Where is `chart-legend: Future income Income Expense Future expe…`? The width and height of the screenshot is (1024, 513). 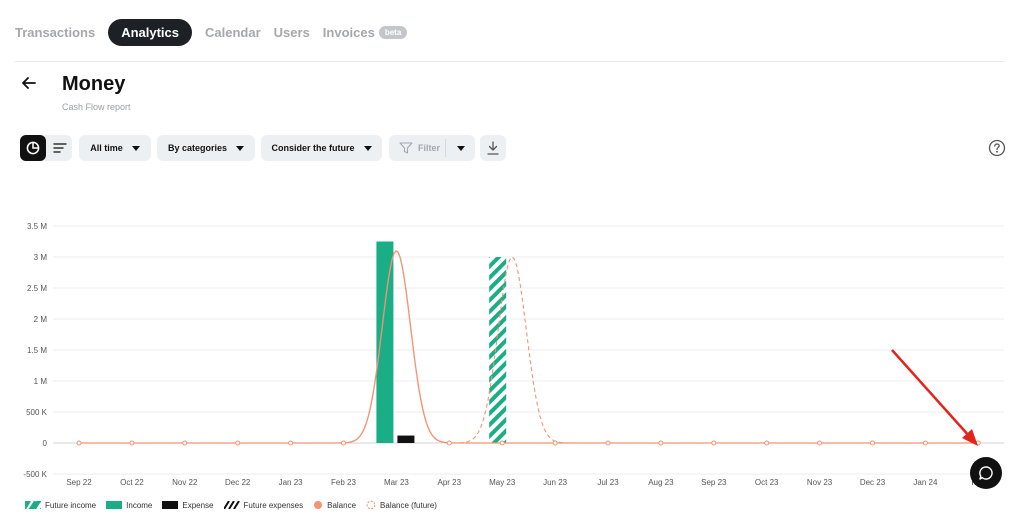
chart-legend: Future income Income Expense Future expe… is located at coordinates (236, 505).